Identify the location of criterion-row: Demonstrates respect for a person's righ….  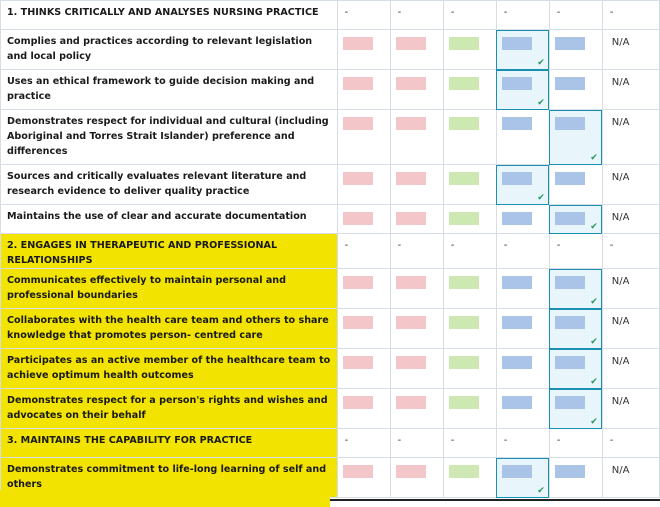
(330, 408).